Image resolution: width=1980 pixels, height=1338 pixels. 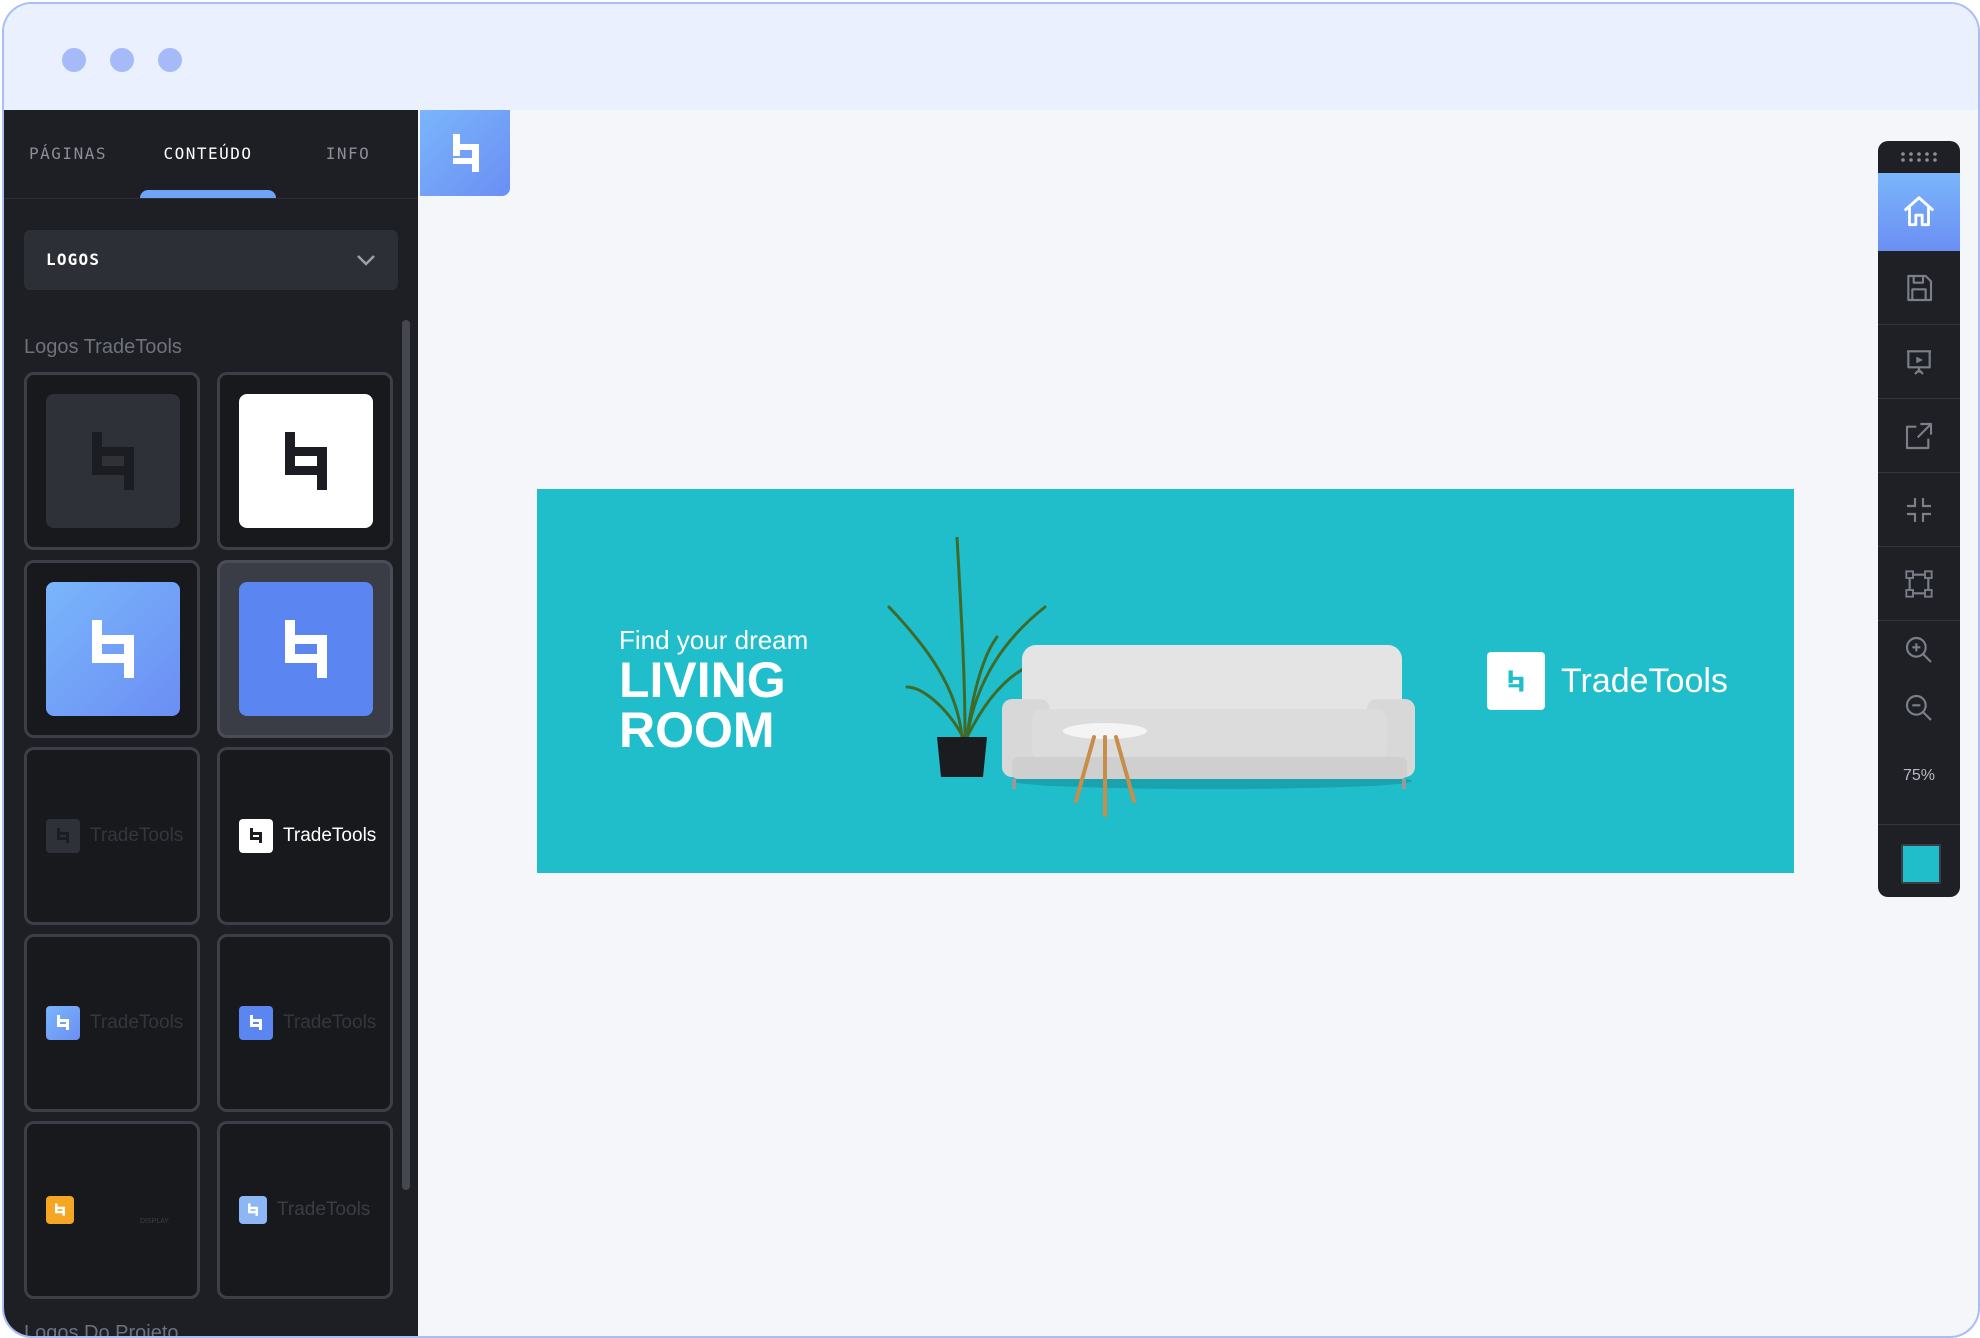 I want to click on logo-tile-dark-horizontal: TradeTools, so click(x=112, y=836).